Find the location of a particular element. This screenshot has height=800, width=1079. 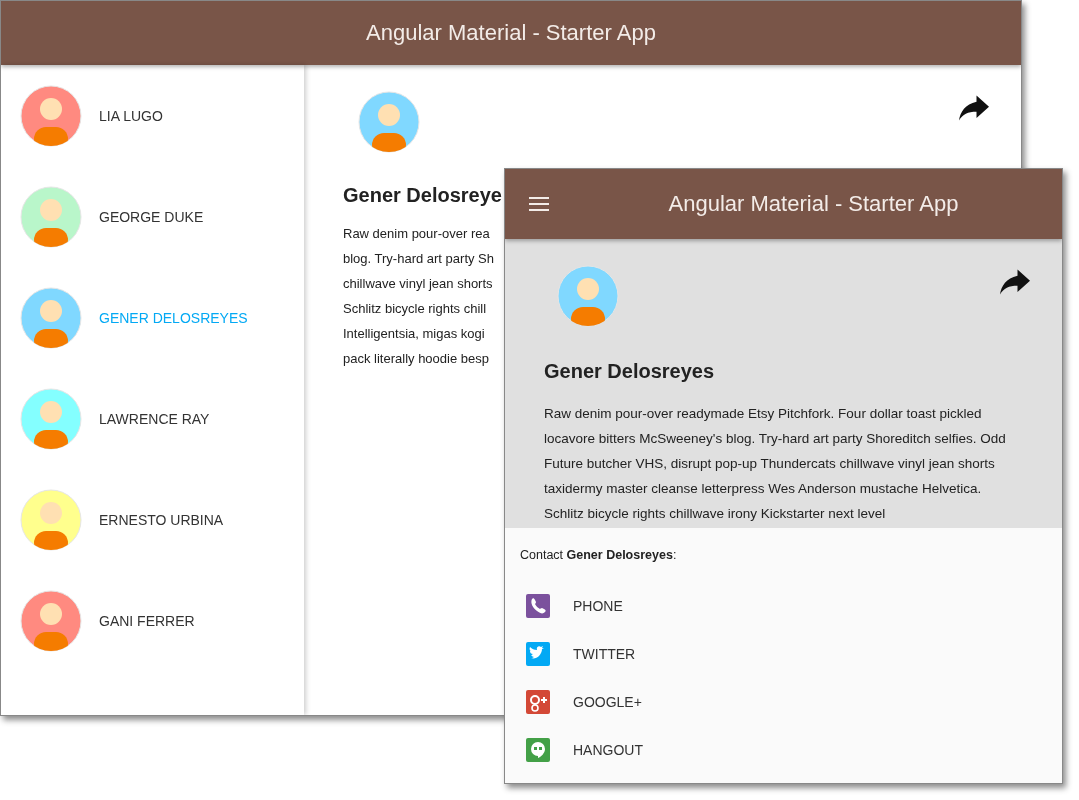

contact-name: GEORGE DUKE is located at coordinates (151, 216).